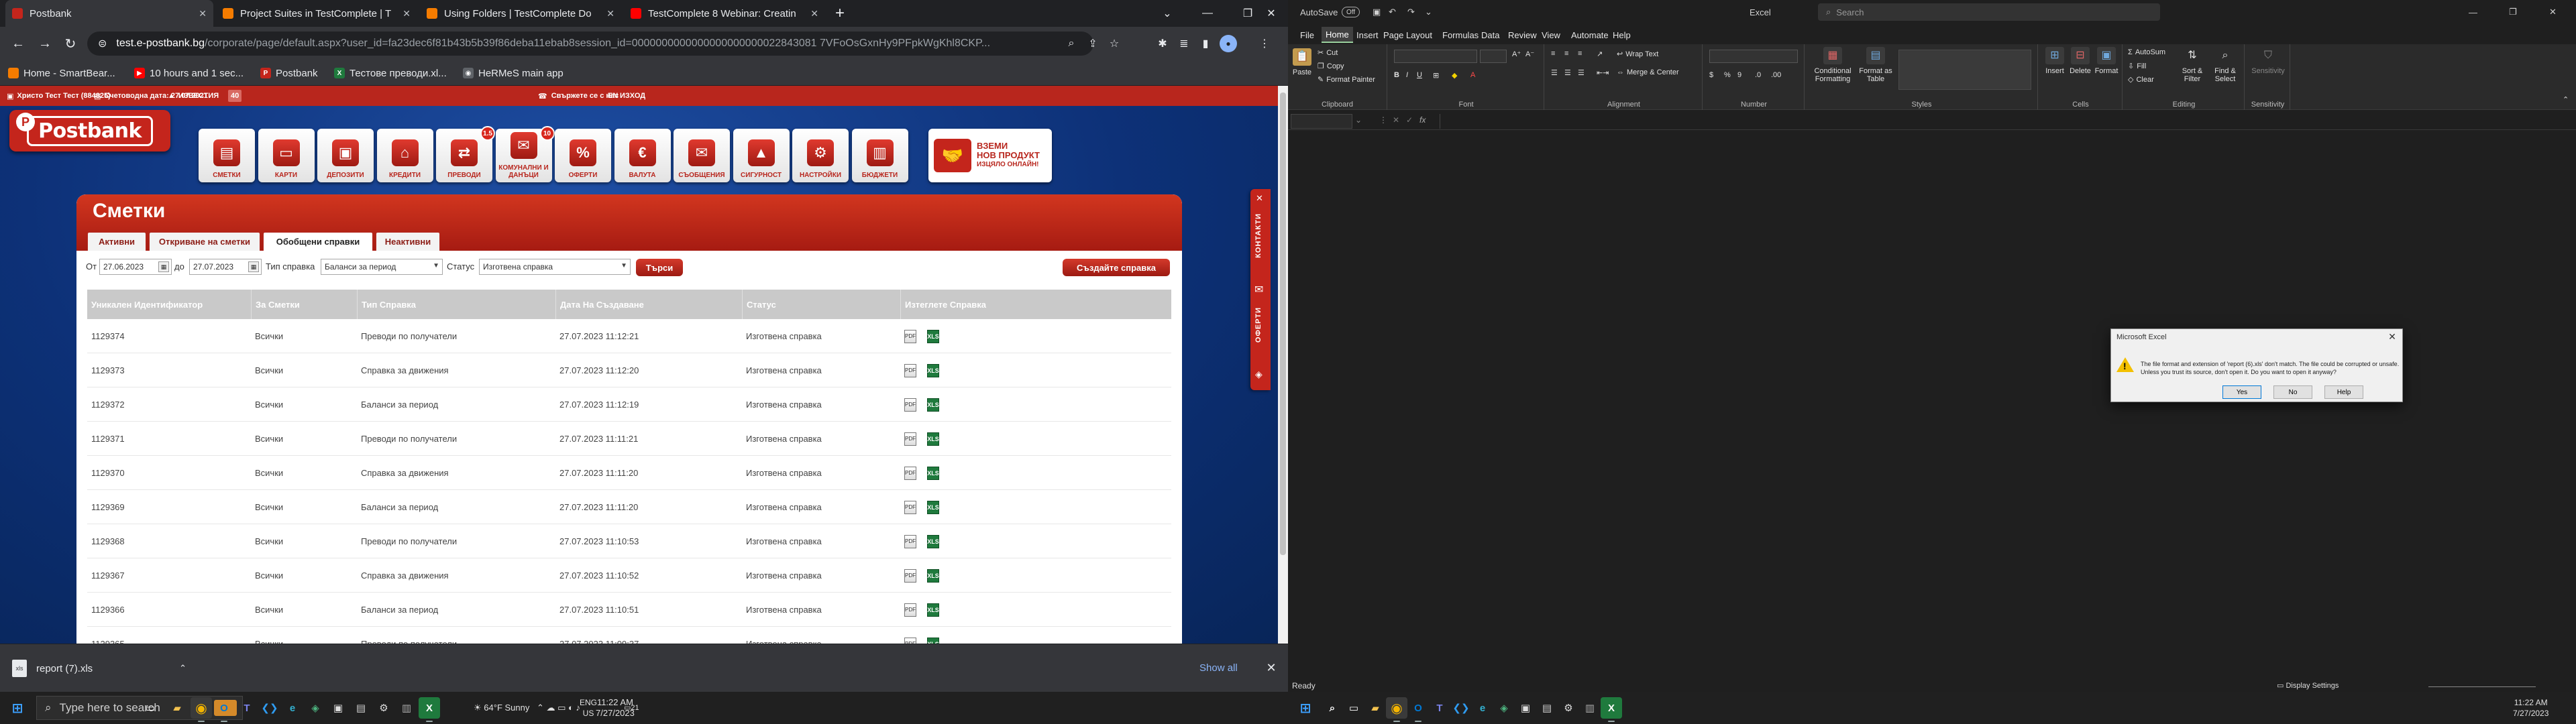  What do you see at coordinates (2553, 12) in the screenshot?
I see `close-window-button: ✕` at bounding box center [2553, 12].